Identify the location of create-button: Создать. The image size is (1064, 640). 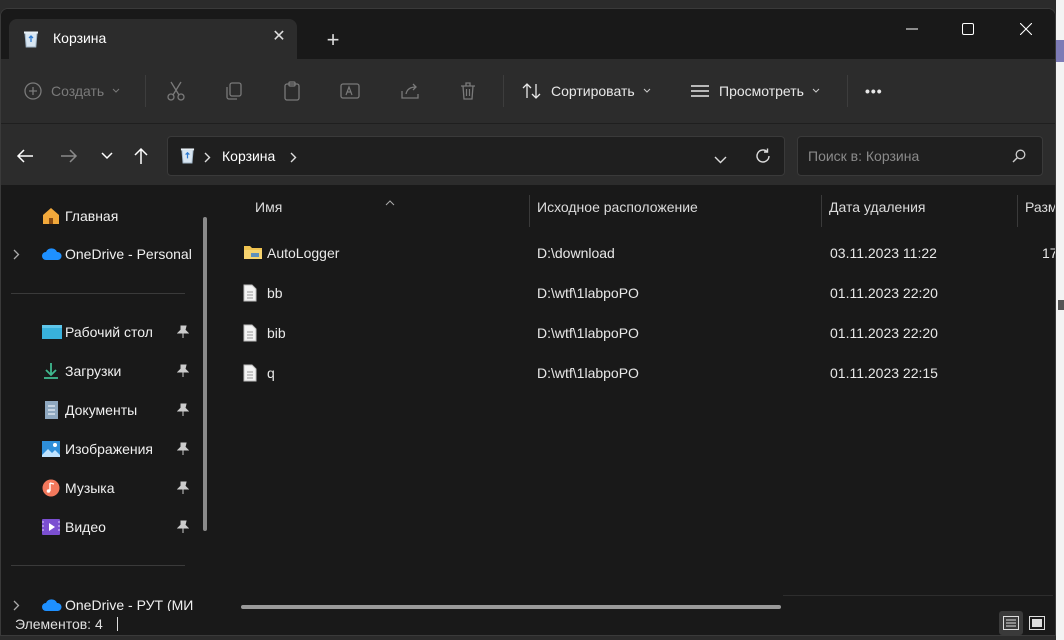
(71, 91).